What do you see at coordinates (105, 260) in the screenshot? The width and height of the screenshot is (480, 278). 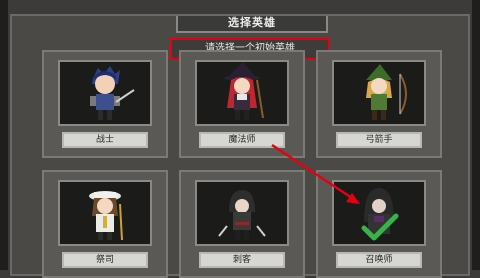 I see `hero-name-priest: 祭司` at bounding box center [105, 260].